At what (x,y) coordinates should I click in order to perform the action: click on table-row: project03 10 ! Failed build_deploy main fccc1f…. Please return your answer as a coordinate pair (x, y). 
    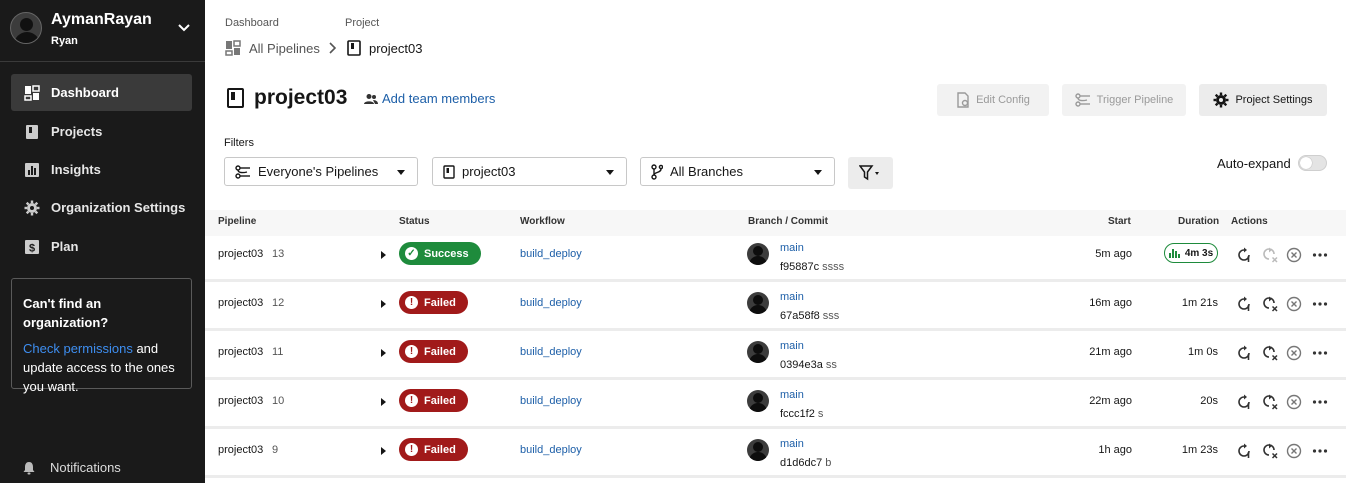
    Looking at the image, I should click on (775, 406).